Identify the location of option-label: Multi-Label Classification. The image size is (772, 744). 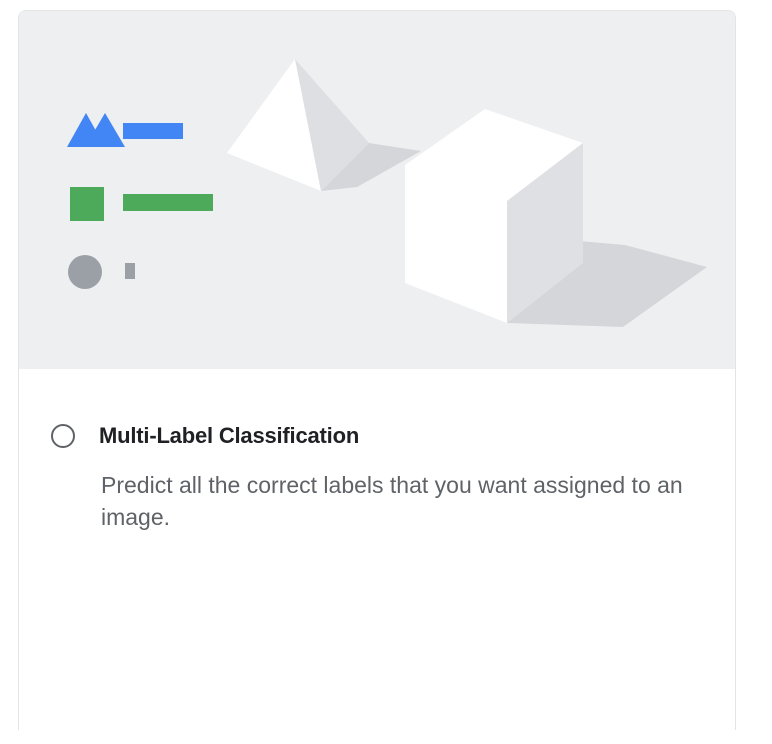
(229, 435).